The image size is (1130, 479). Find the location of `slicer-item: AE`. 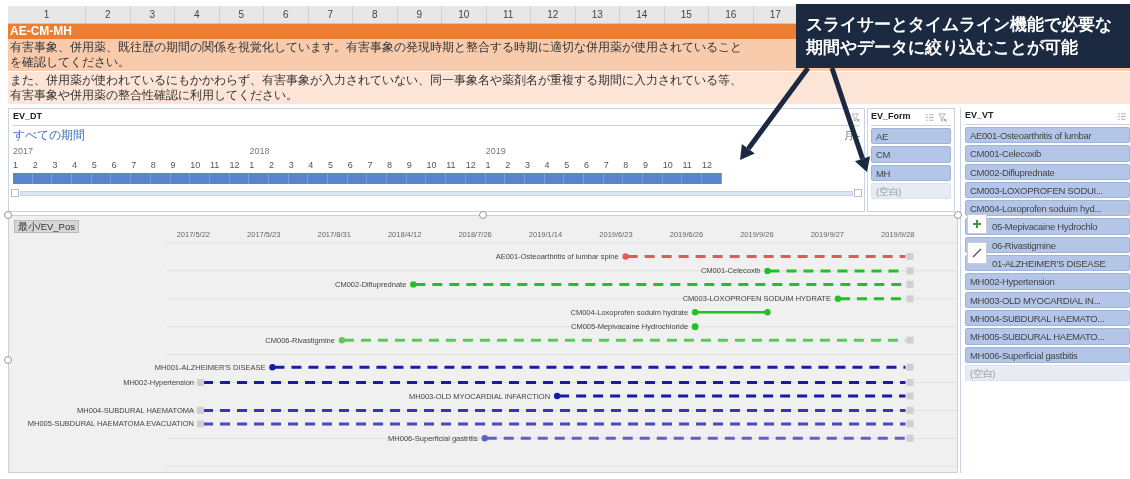

slicer-item: AE is located at coordinates (911, 136).